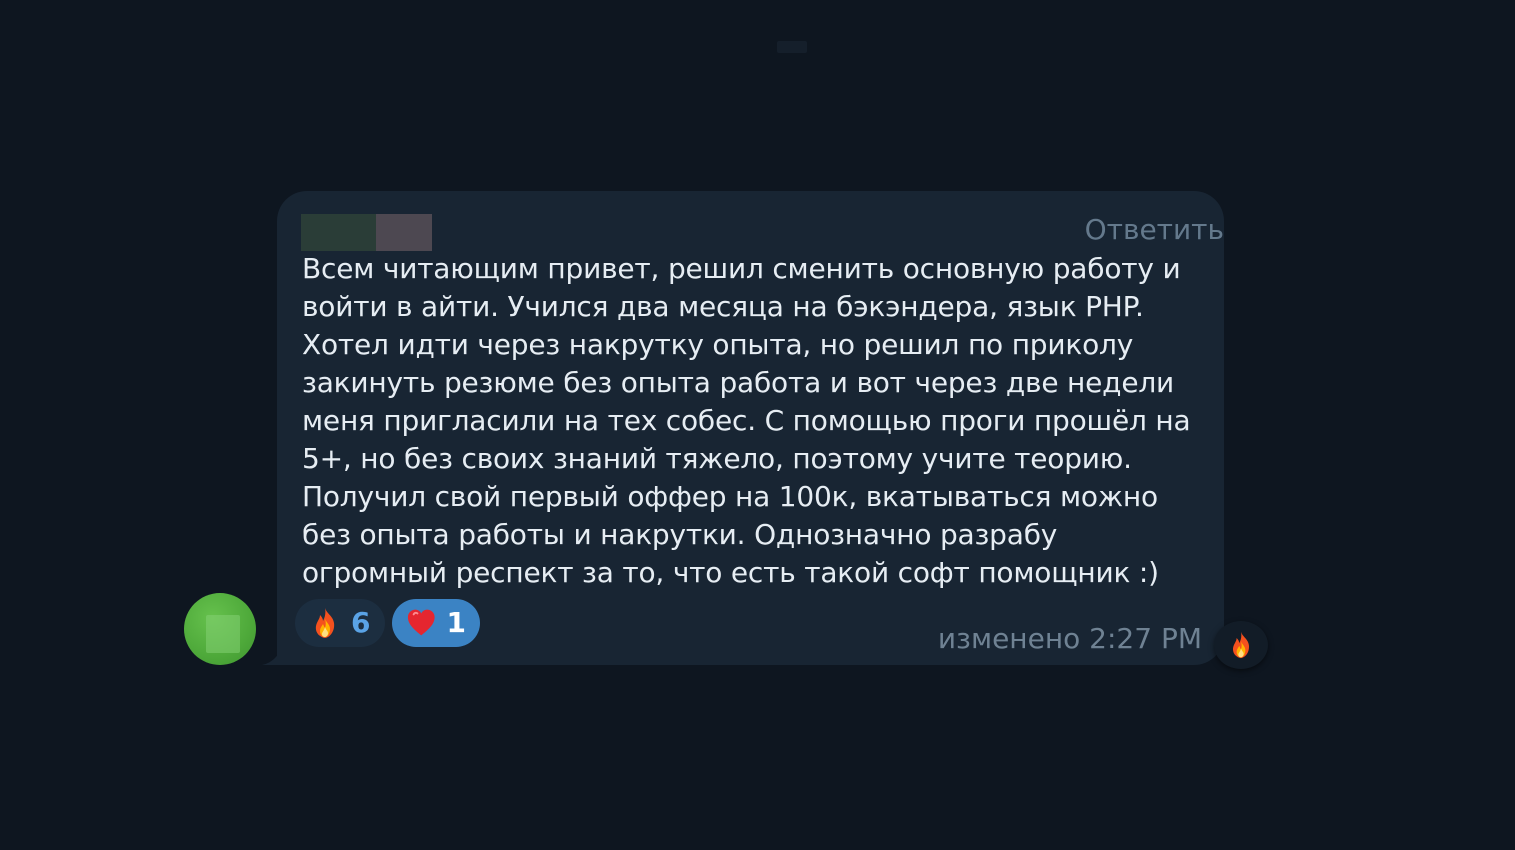 The image size is (1515, 850). Describe the element at coordinates (1154, 230) in the screenshot. I see `reply-button: Ответить` at that location.